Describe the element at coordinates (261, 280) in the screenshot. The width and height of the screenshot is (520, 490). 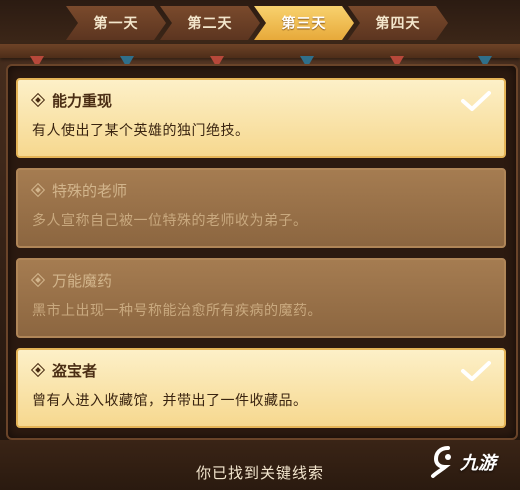
I see `clue-title-row: 万能魔药` at that location.